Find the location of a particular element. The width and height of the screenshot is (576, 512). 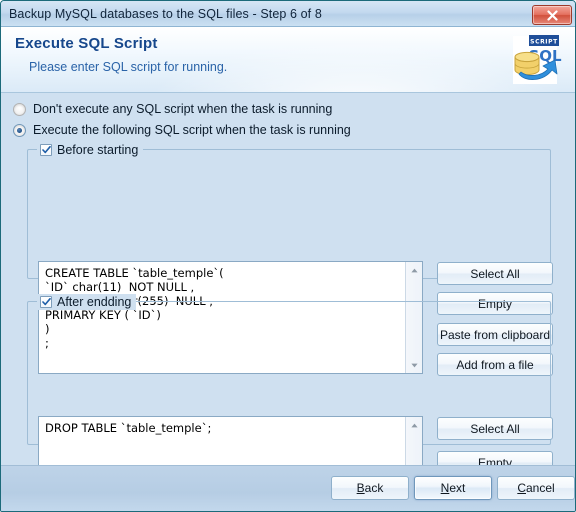

next-accel: N is located at coordinates (445, 488).